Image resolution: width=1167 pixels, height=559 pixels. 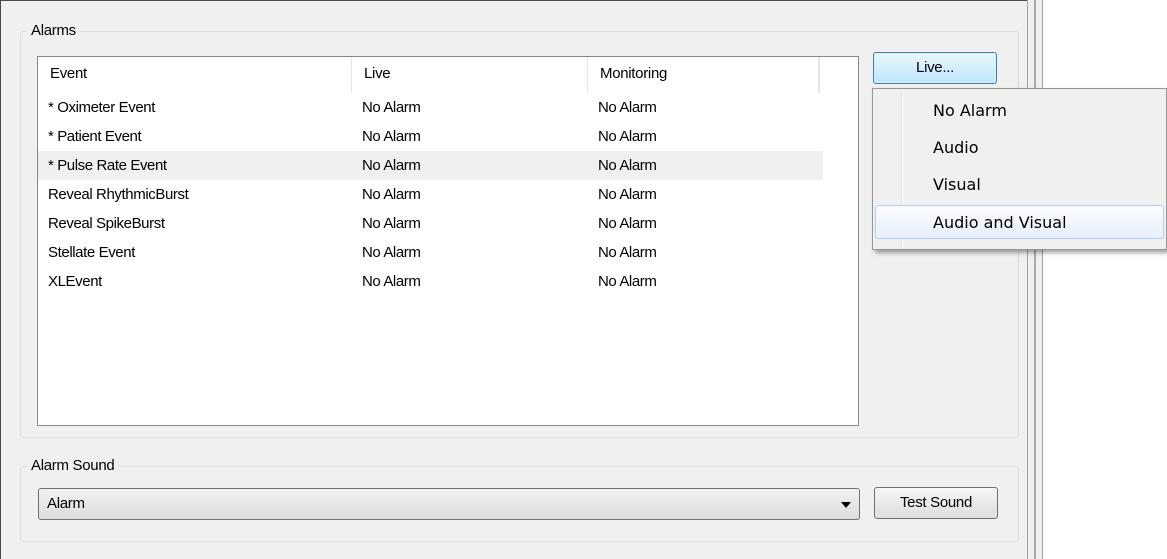 I want to click on table-row: Reveal SpikeBurst No Alarm No Alarm, so click(x=430, y=223).